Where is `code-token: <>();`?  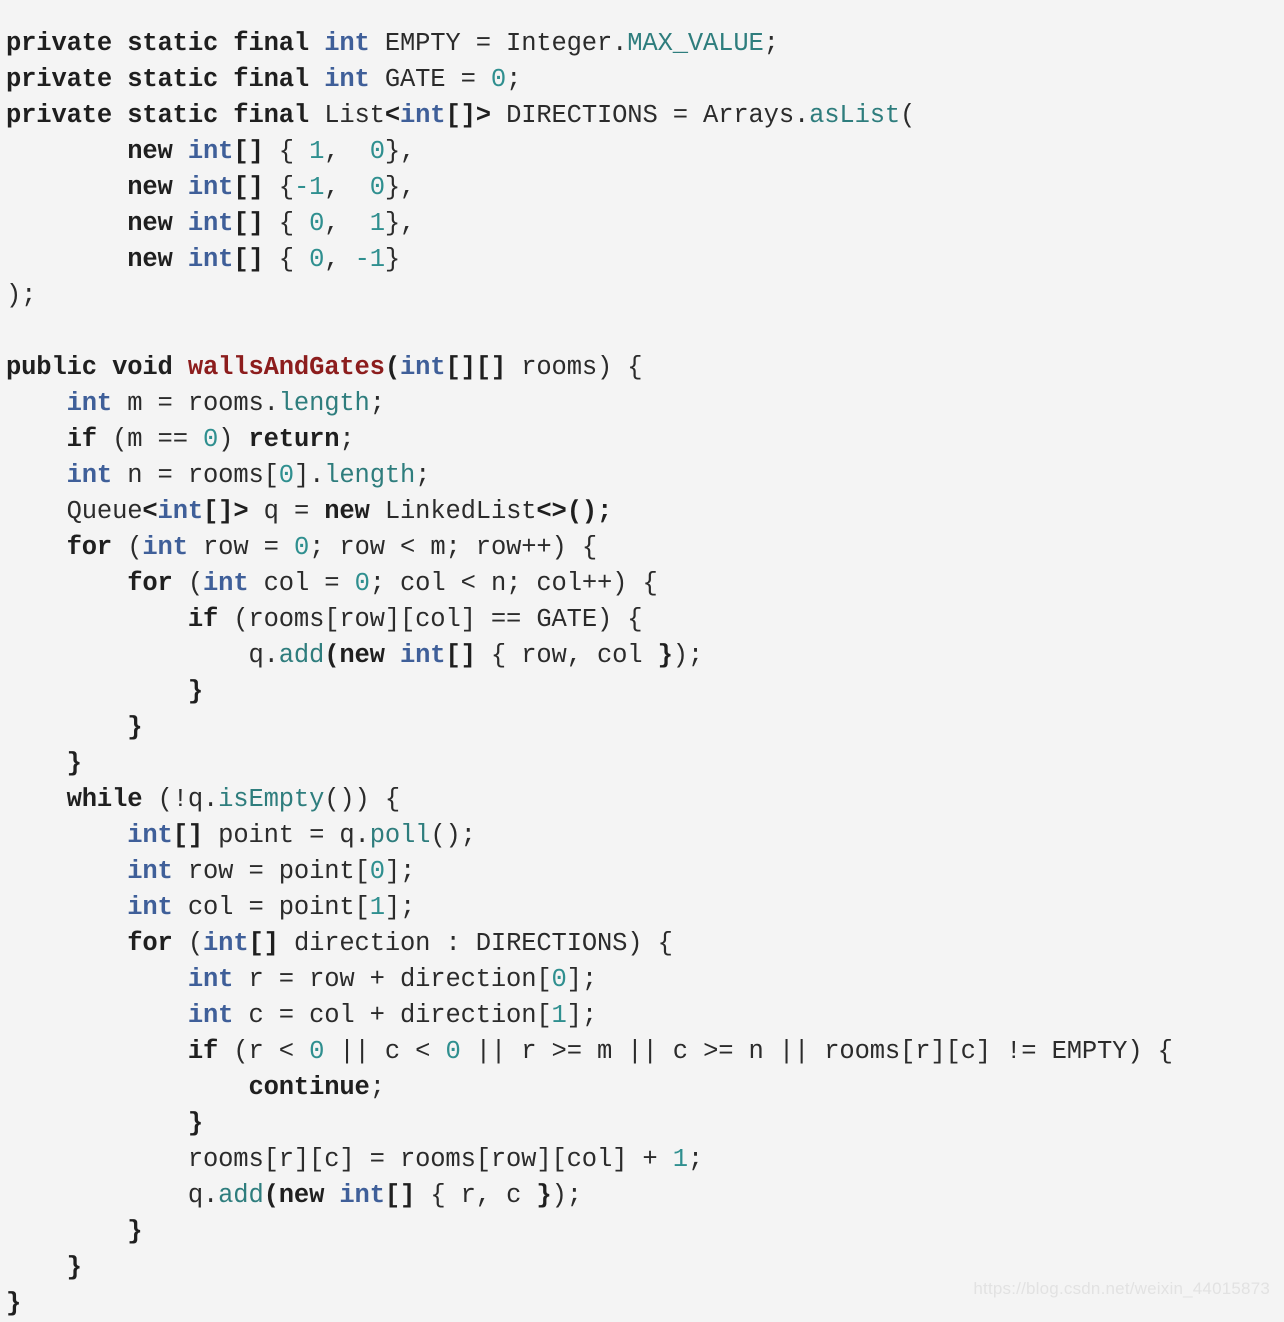
code-token: <>(); is located at coordinates (574, 511).